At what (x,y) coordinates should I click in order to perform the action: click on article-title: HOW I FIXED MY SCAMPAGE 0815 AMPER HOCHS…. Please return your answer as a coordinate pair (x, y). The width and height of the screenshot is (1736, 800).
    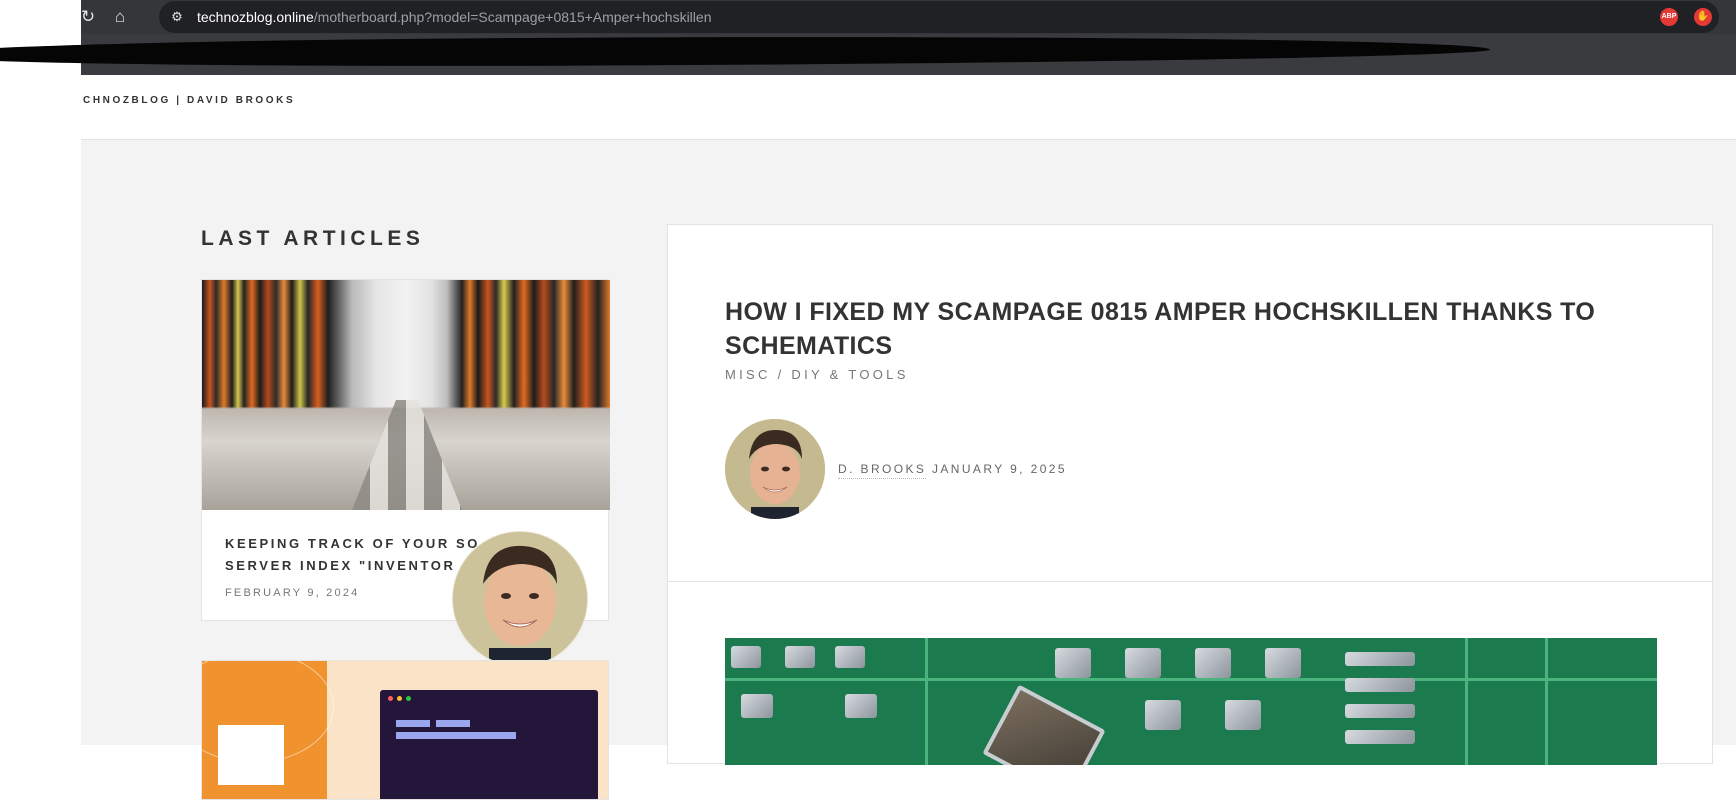
    Looking at the image, I should click on (1160, 329).